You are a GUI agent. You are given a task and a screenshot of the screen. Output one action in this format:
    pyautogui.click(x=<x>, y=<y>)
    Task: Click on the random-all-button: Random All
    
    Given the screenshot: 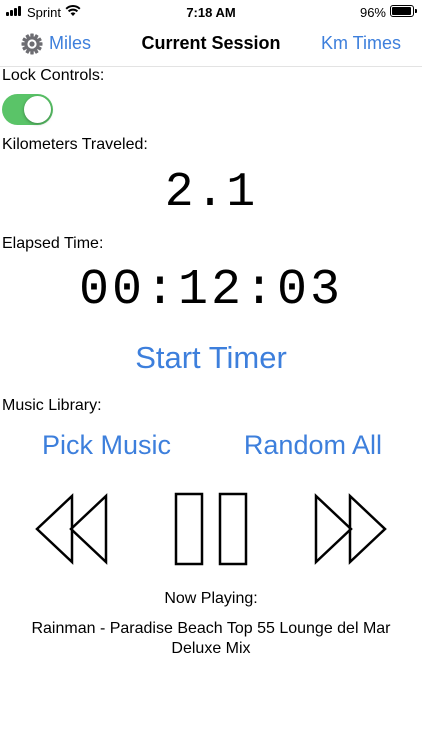 What is the action you would take?
    pyautogui.click(x=313, y=445)
    